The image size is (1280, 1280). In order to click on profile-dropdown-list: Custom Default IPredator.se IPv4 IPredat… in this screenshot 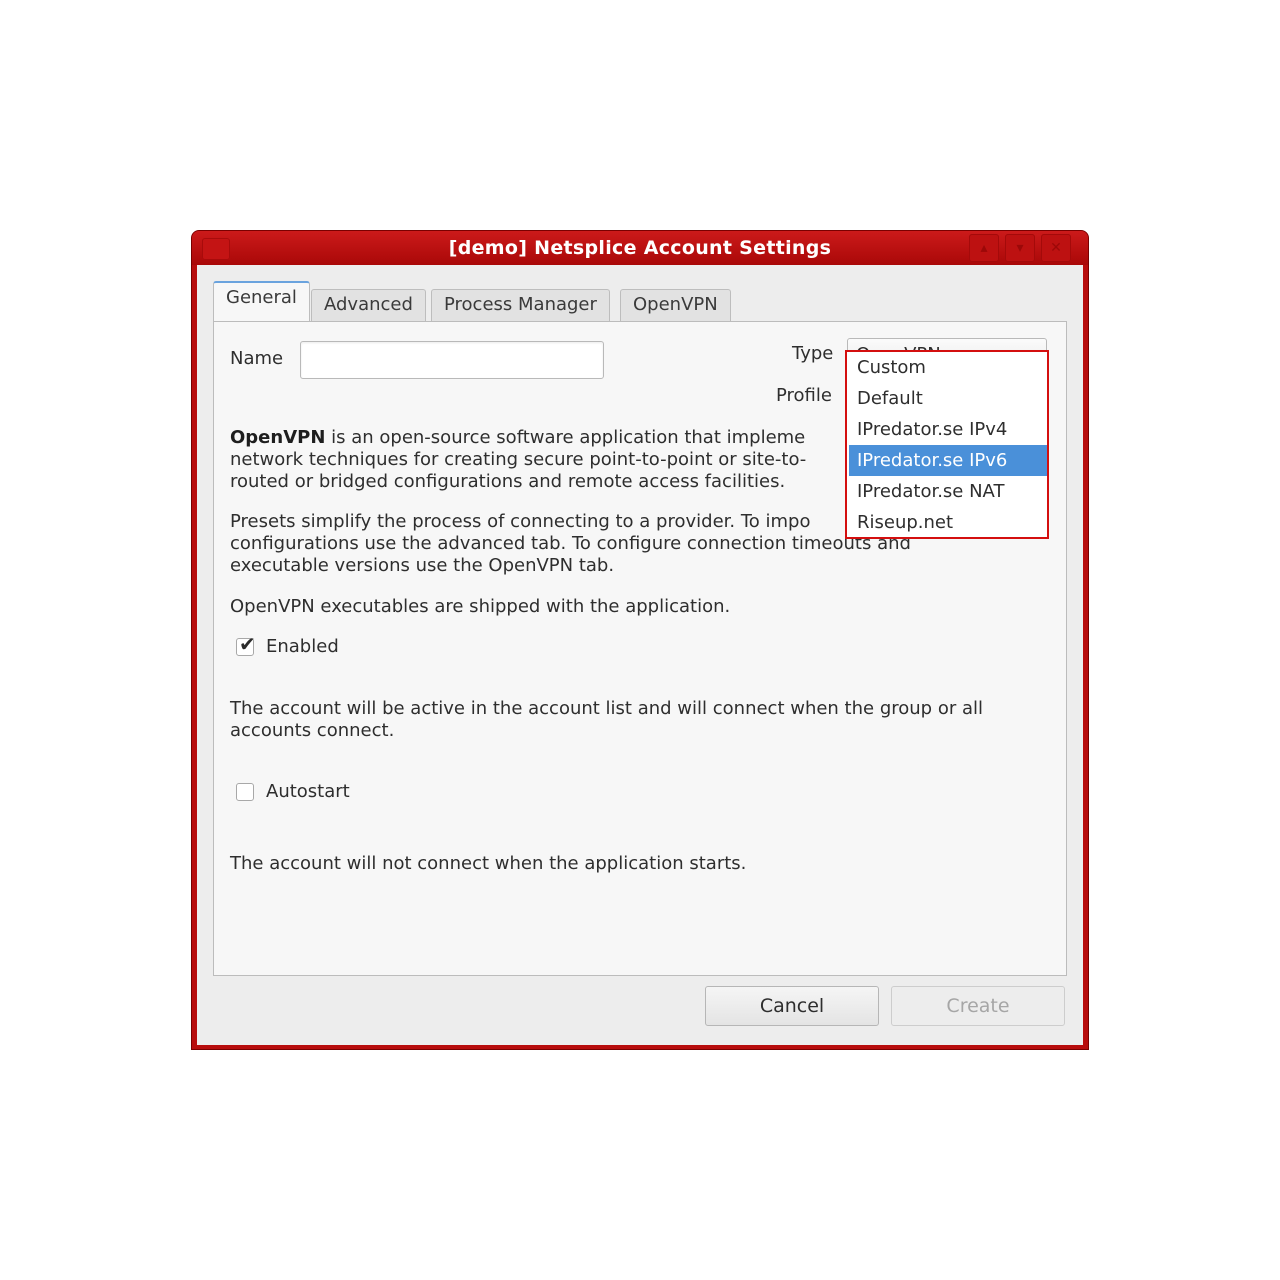, I will do `click(947, 444)`.